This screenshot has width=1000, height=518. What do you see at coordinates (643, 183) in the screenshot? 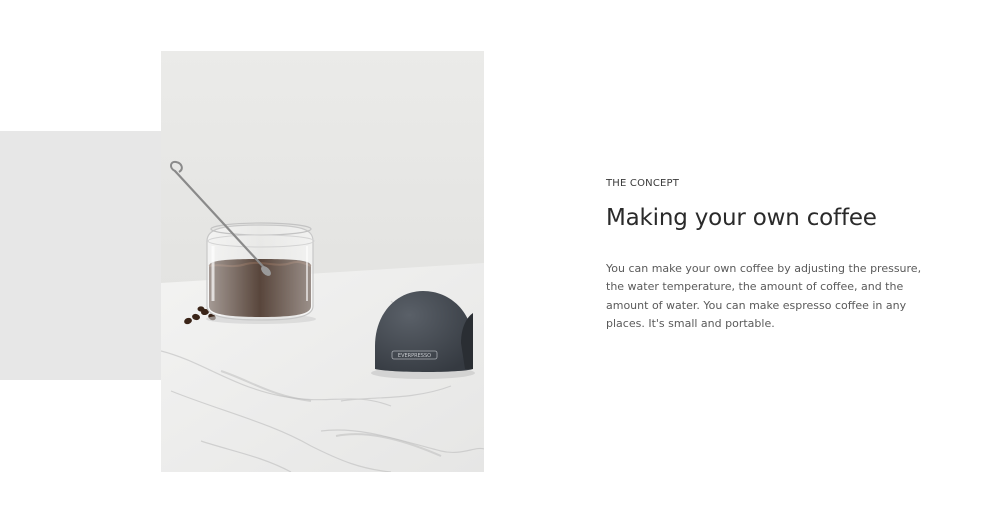
I see `section-eyebrow: THE CONCEPT` at bounding box center [643, 183].